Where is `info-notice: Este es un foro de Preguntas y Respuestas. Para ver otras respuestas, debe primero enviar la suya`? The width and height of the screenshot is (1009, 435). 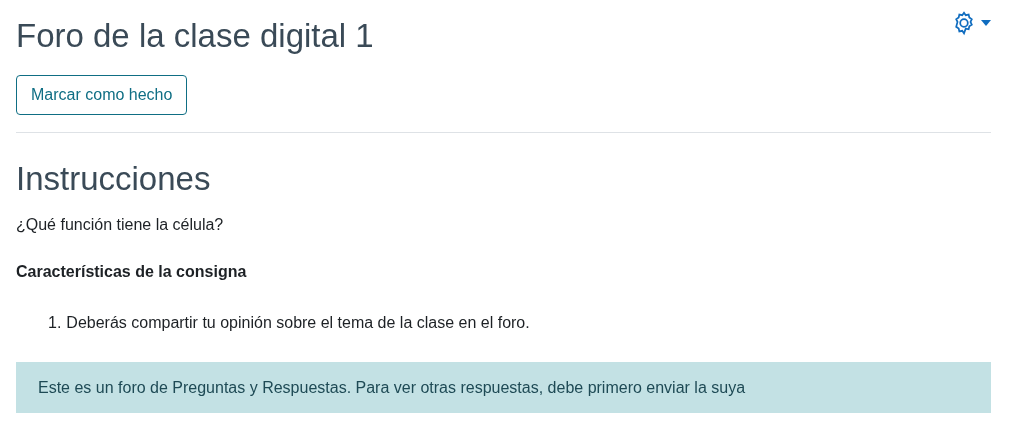 info-notice: Este es un foro de Preguntas y Respuestas. Para ver otras respuestas, debe primero enviar la suya is located at coordinates (503, 387).